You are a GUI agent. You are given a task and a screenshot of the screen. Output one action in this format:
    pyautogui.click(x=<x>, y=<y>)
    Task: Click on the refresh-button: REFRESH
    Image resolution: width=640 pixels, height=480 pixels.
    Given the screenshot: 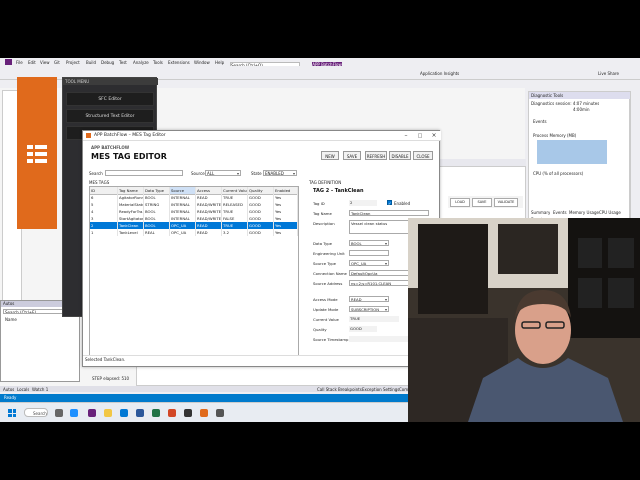 What is the action you would take?
    pyautogui.click(x=376, y=155)
    